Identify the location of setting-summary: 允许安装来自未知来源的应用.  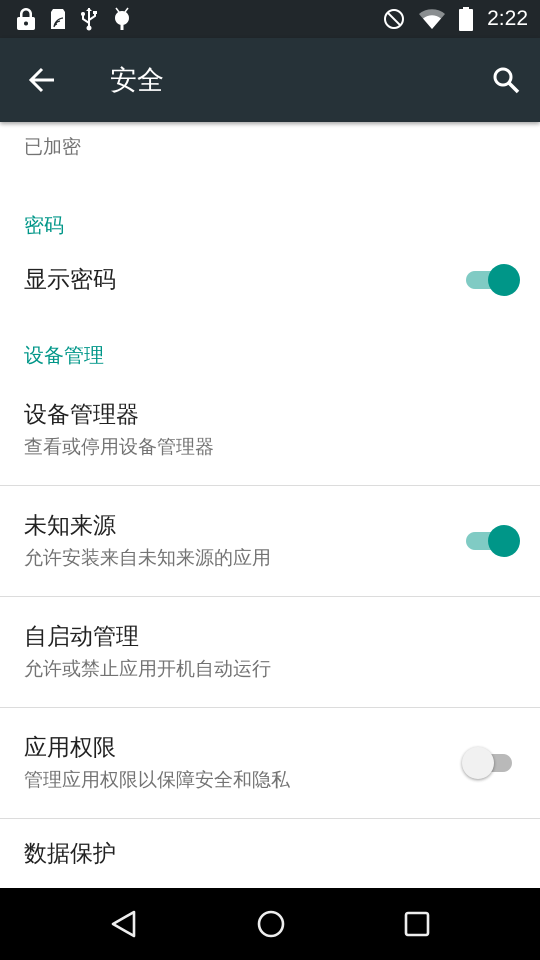
(148, 558).